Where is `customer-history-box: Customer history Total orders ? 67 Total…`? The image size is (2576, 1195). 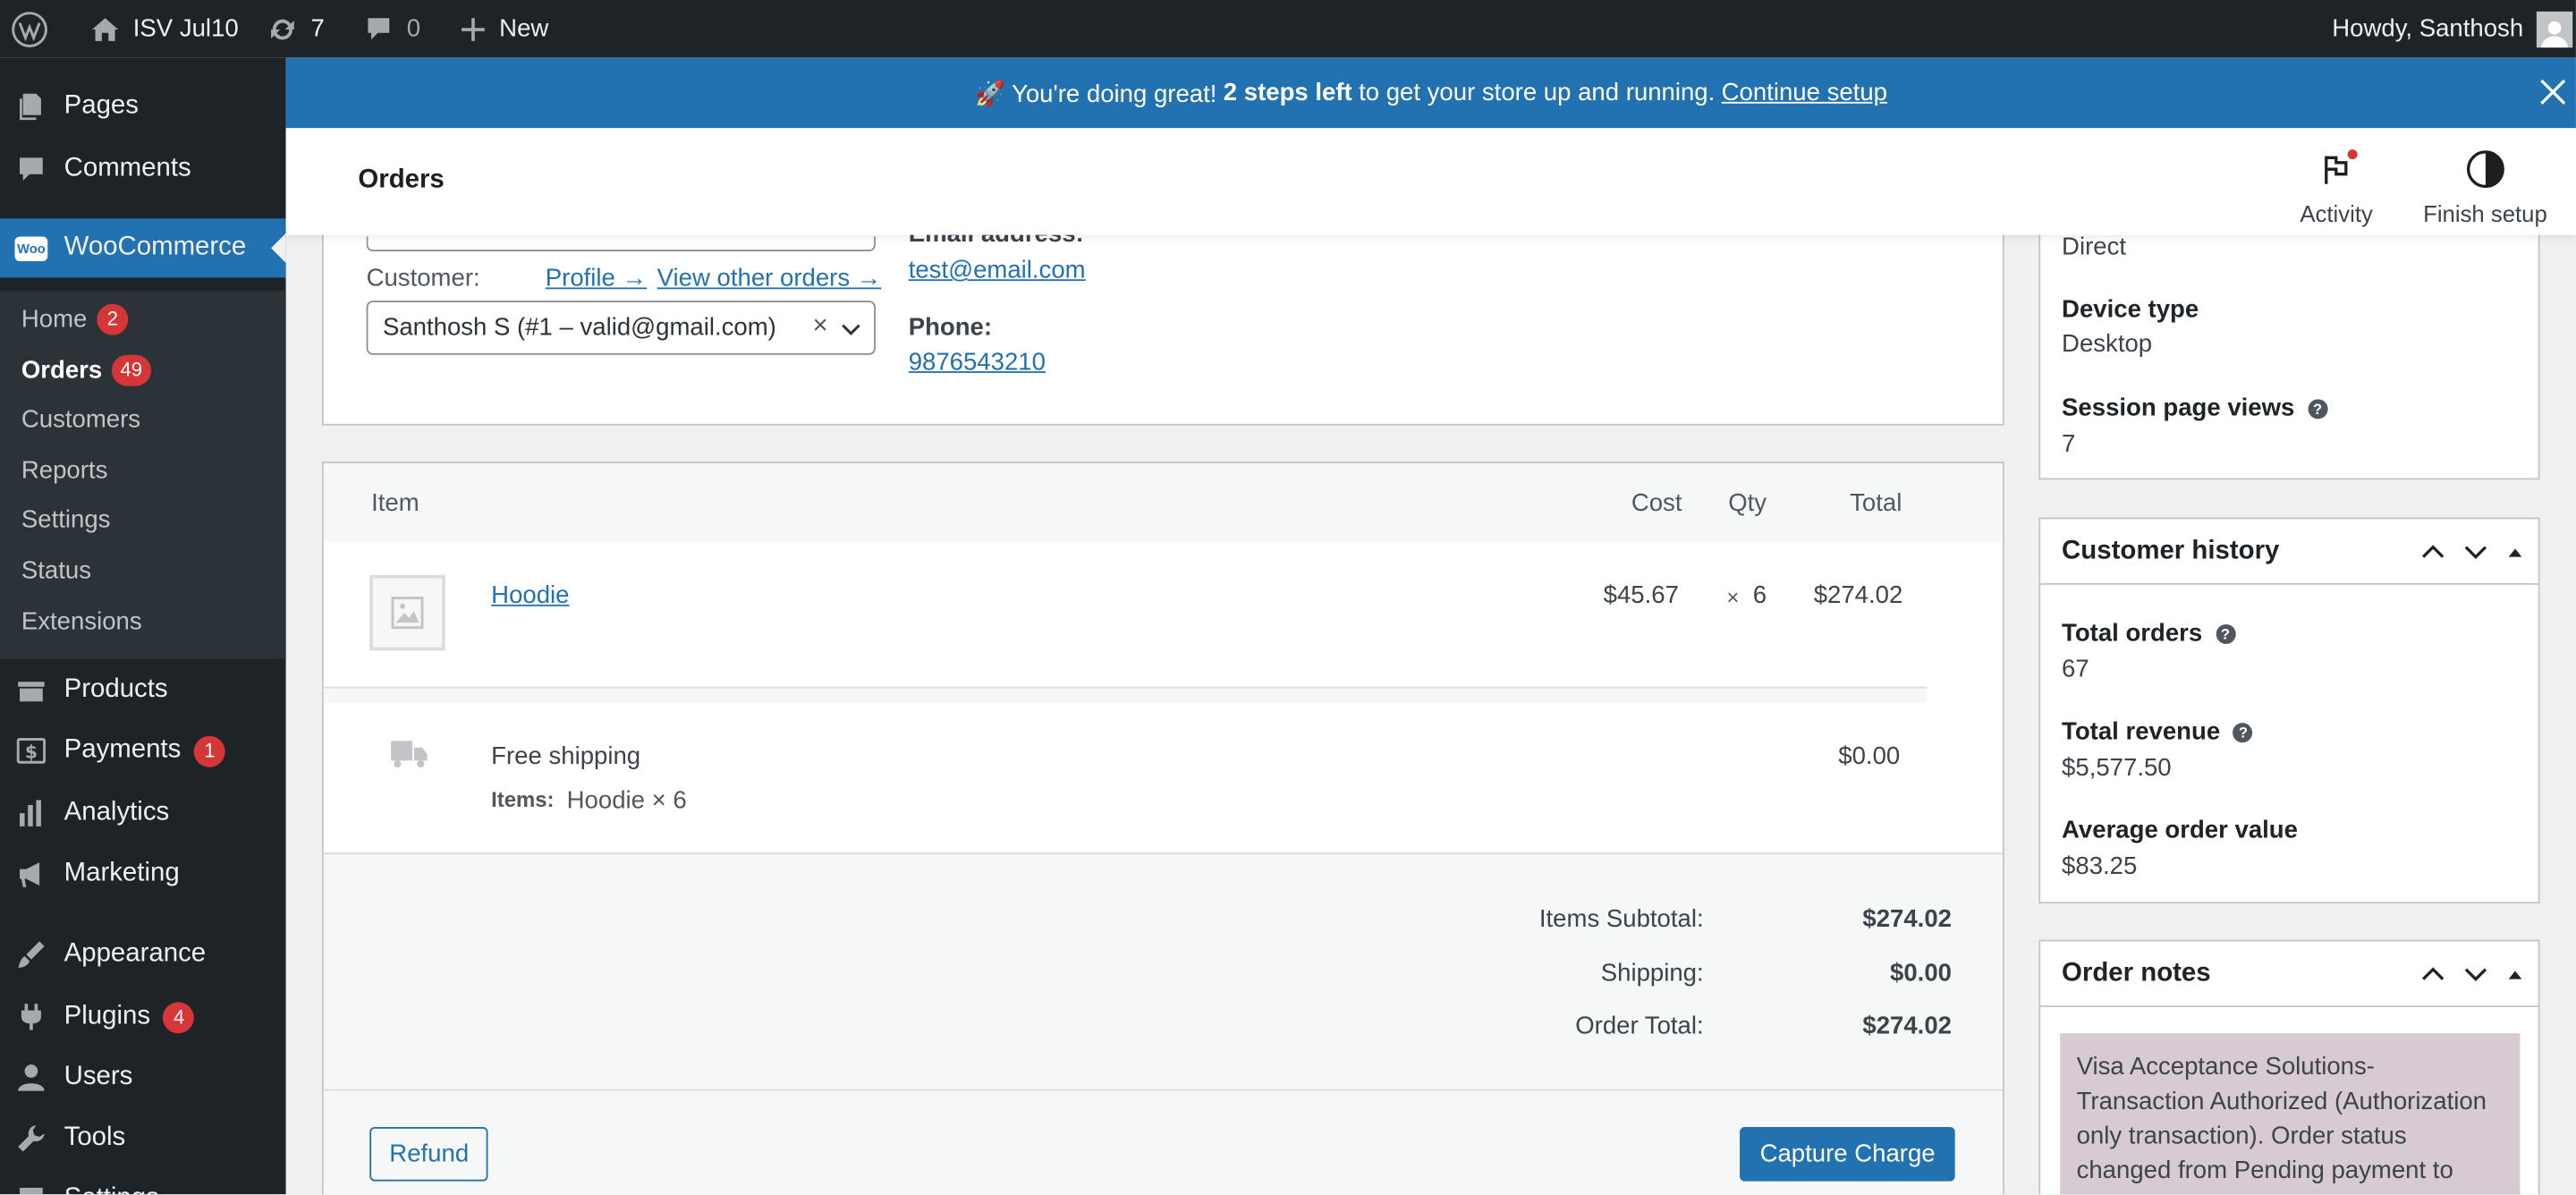 customer-history-box: Customer history Total orders ? 67 Total… is located at coordinates (2289, 710).